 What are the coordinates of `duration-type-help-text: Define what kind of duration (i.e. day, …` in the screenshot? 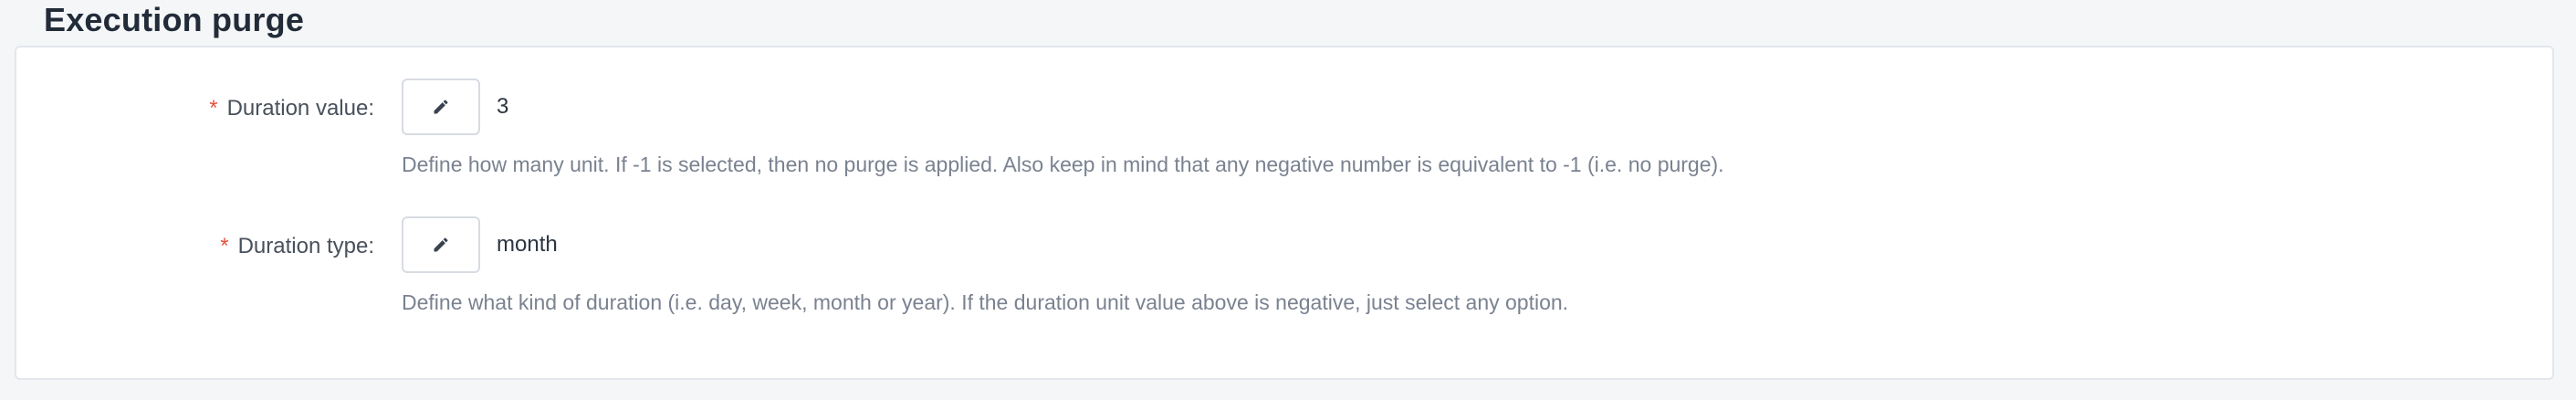 It's located at (986, 302).